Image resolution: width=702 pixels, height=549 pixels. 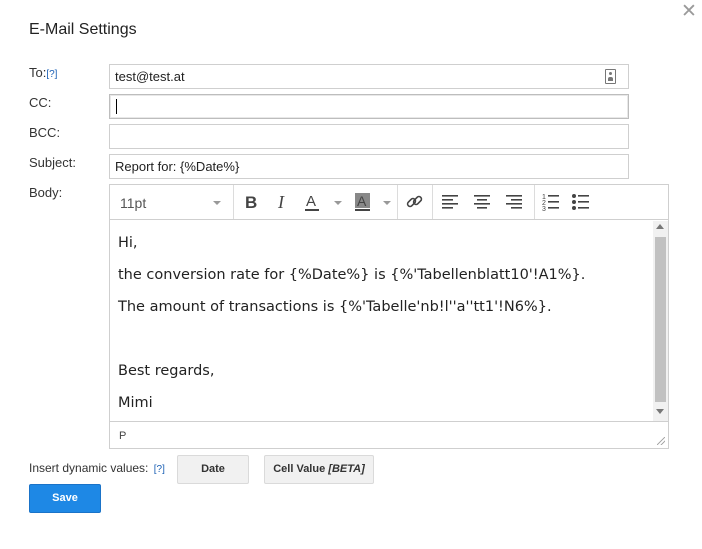 What do you see at coordinates (369, 76) in the screenshot?
I see `to-field: test@test.at` at bounding box center [369, 76].